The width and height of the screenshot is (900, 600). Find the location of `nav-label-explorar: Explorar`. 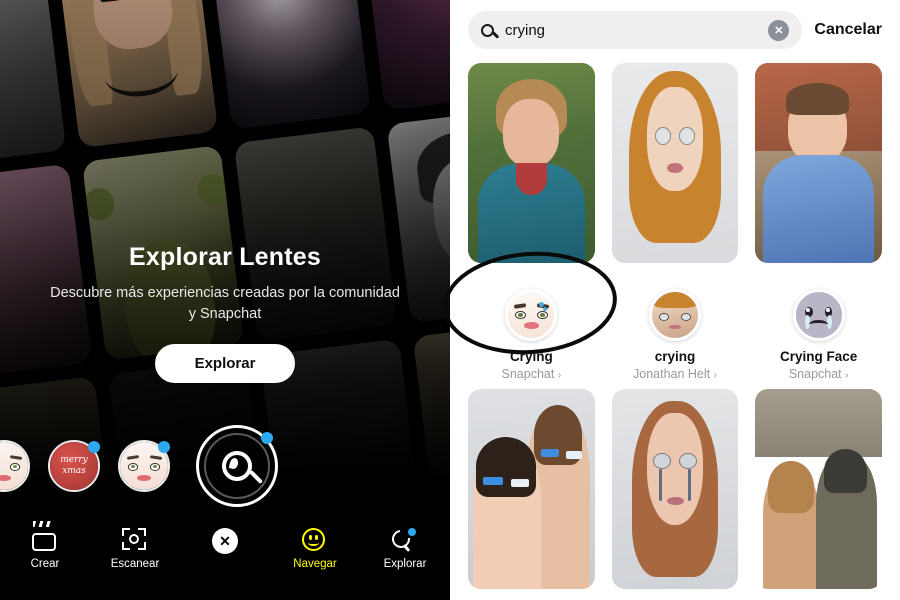

nav-label-explorar: Explorar is located at coordinates (405, 564).